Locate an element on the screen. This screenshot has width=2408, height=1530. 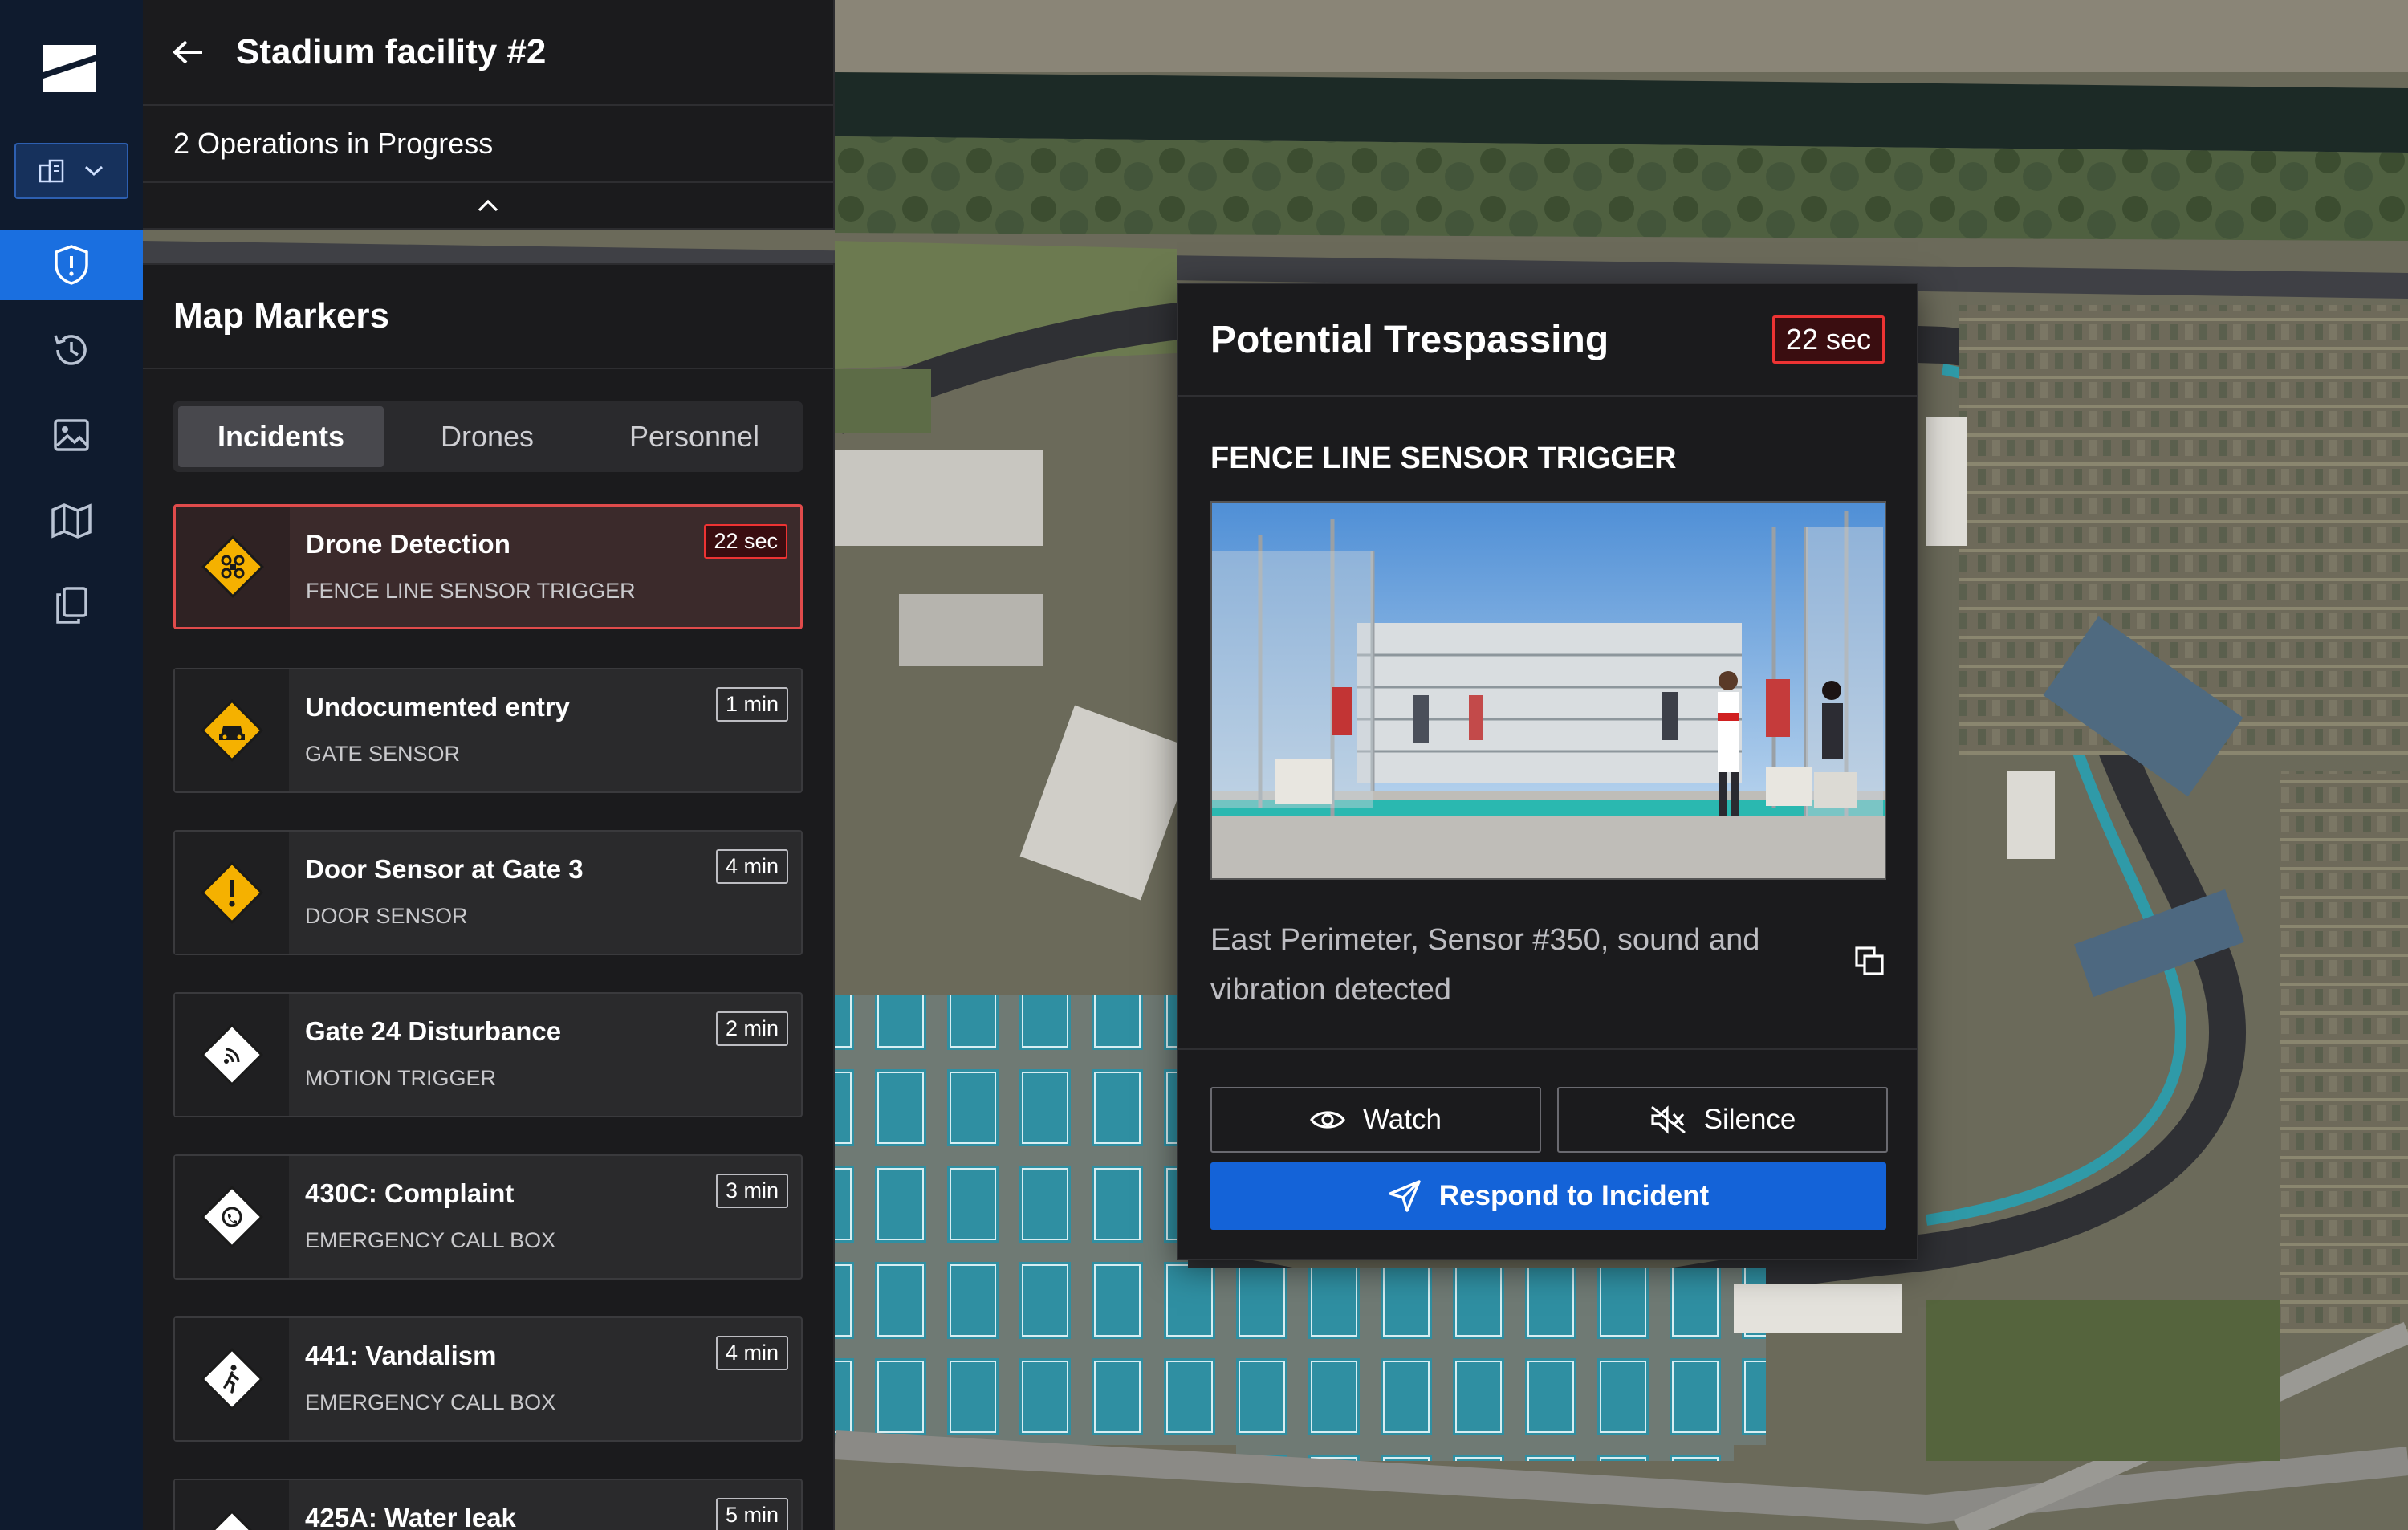
building-icon is located at coordinates (51, 171).